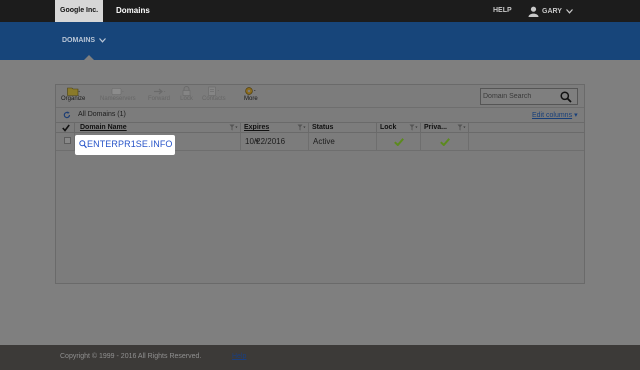  I want to click on help-link: HELP, so click(502, 11).